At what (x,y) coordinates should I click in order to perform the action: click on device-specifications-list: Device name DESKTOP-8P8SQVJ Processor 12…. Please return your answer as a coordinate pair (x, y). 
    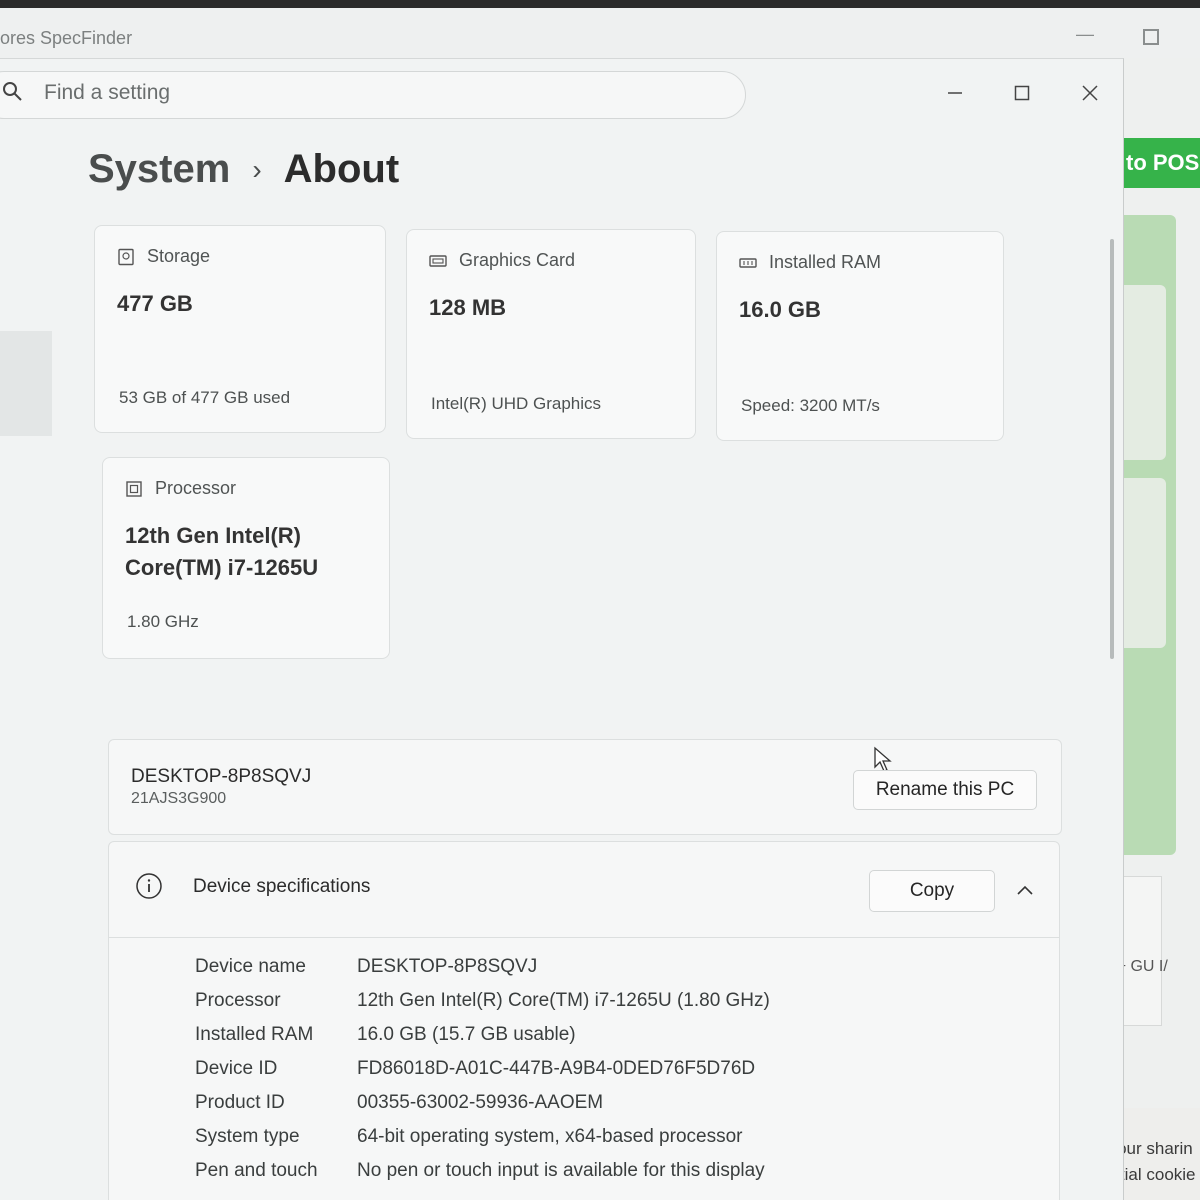
    Looking at the image, I should click on (482, 1069).